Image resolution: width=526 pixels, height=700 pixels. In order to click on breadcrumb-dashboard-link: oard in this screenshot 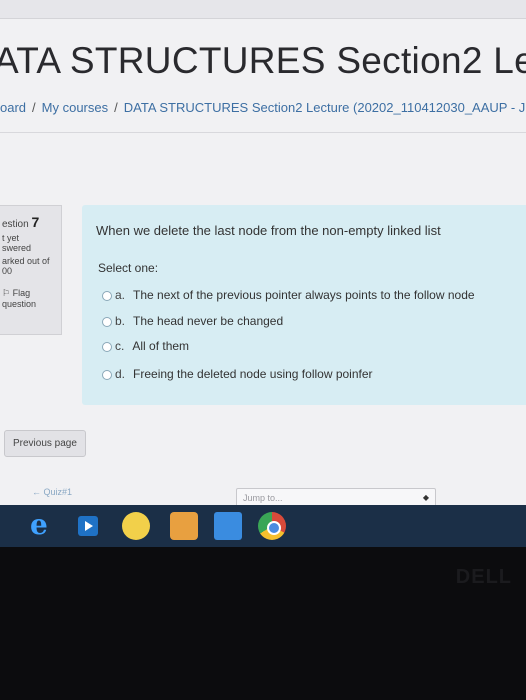, I will do `click(13, 107)`.